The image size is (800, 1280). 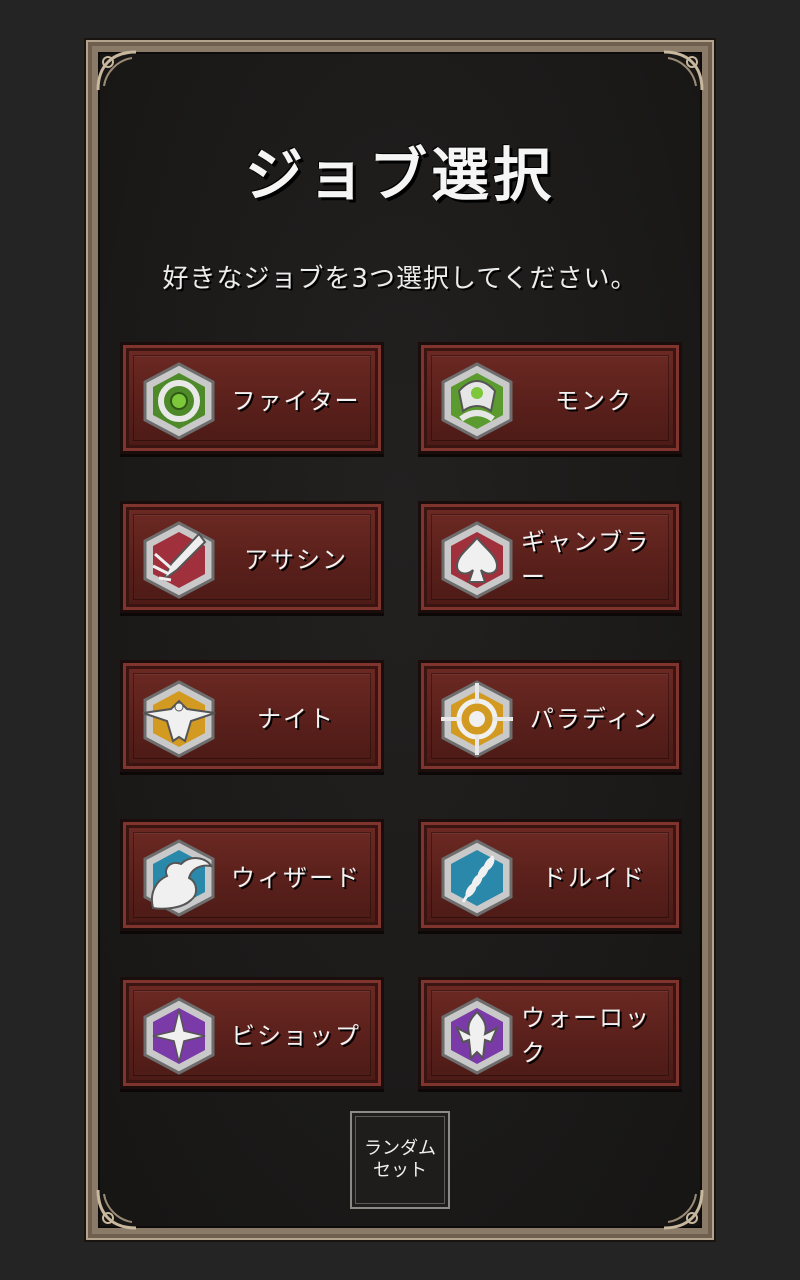 I want to click on job-label: ファイター, so click(x=296, y=400).